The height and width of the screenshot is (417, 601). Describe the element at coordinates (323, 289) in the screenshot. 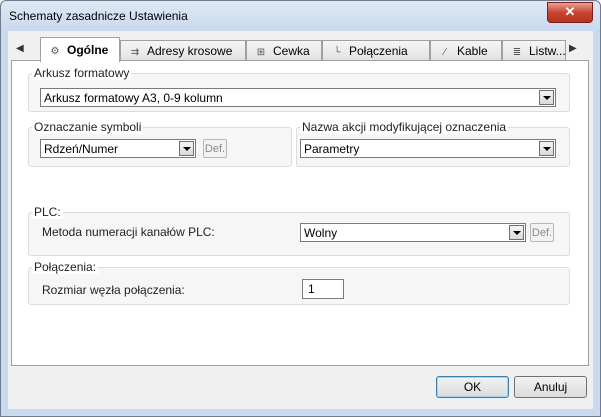

I see `node-size-input: 1` at that location.